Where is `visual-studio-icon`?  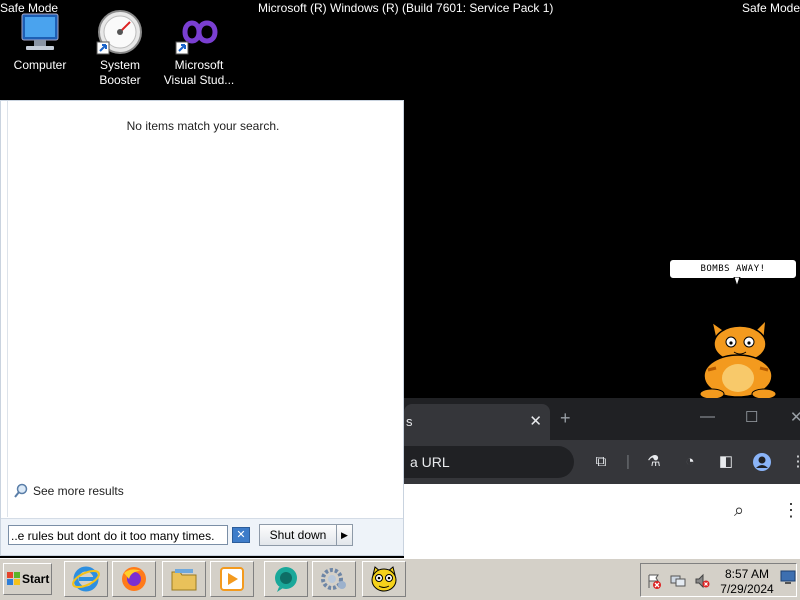
visual-studio-icon is located at coordinates (199, 32).